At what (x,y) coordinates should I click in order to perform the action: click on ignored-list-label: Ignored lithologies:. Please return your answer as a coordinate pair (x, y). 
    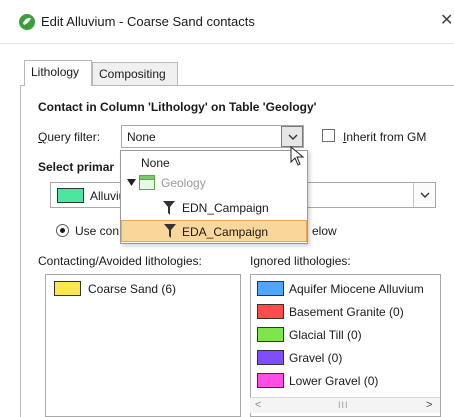
    Looking at the image, I should click on (300, 261).